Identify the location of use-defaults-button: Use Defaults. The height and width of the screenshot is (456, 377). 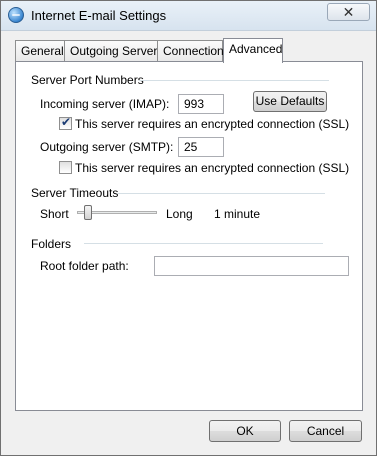
(290, 101).